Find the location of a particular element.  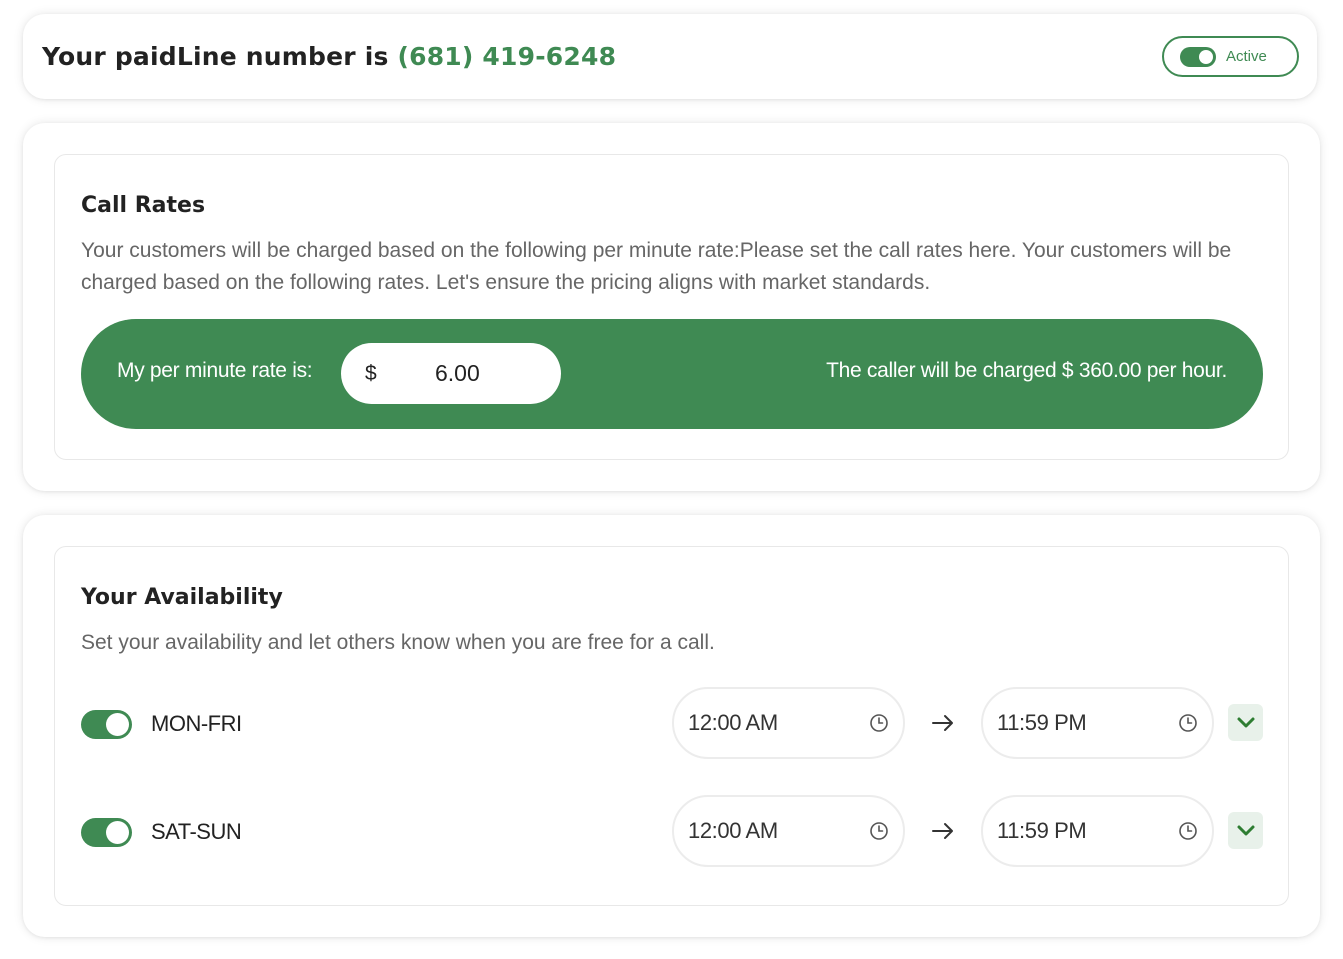

rate-input-field: $ is located at coordinates (451, 373).